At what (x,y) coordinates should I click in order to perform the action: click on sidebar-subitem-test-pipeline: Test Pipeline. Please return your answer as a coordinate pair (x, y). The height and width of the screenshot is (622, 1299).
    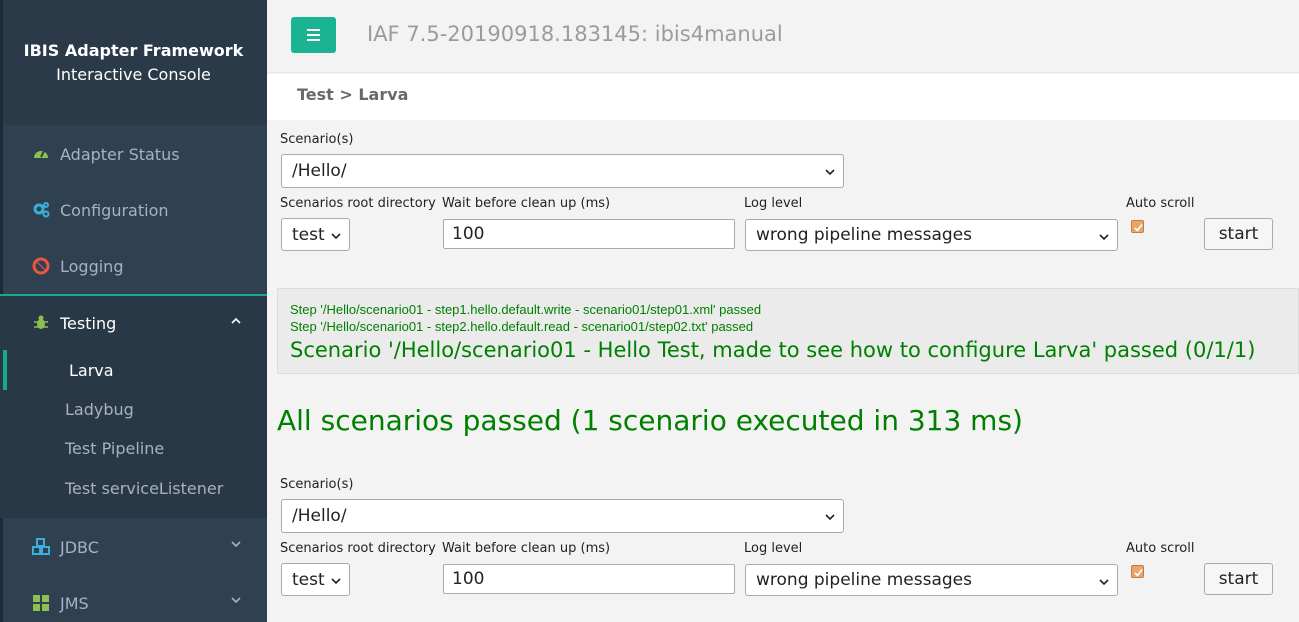
    Looking at the image, I should click on (114, 448).